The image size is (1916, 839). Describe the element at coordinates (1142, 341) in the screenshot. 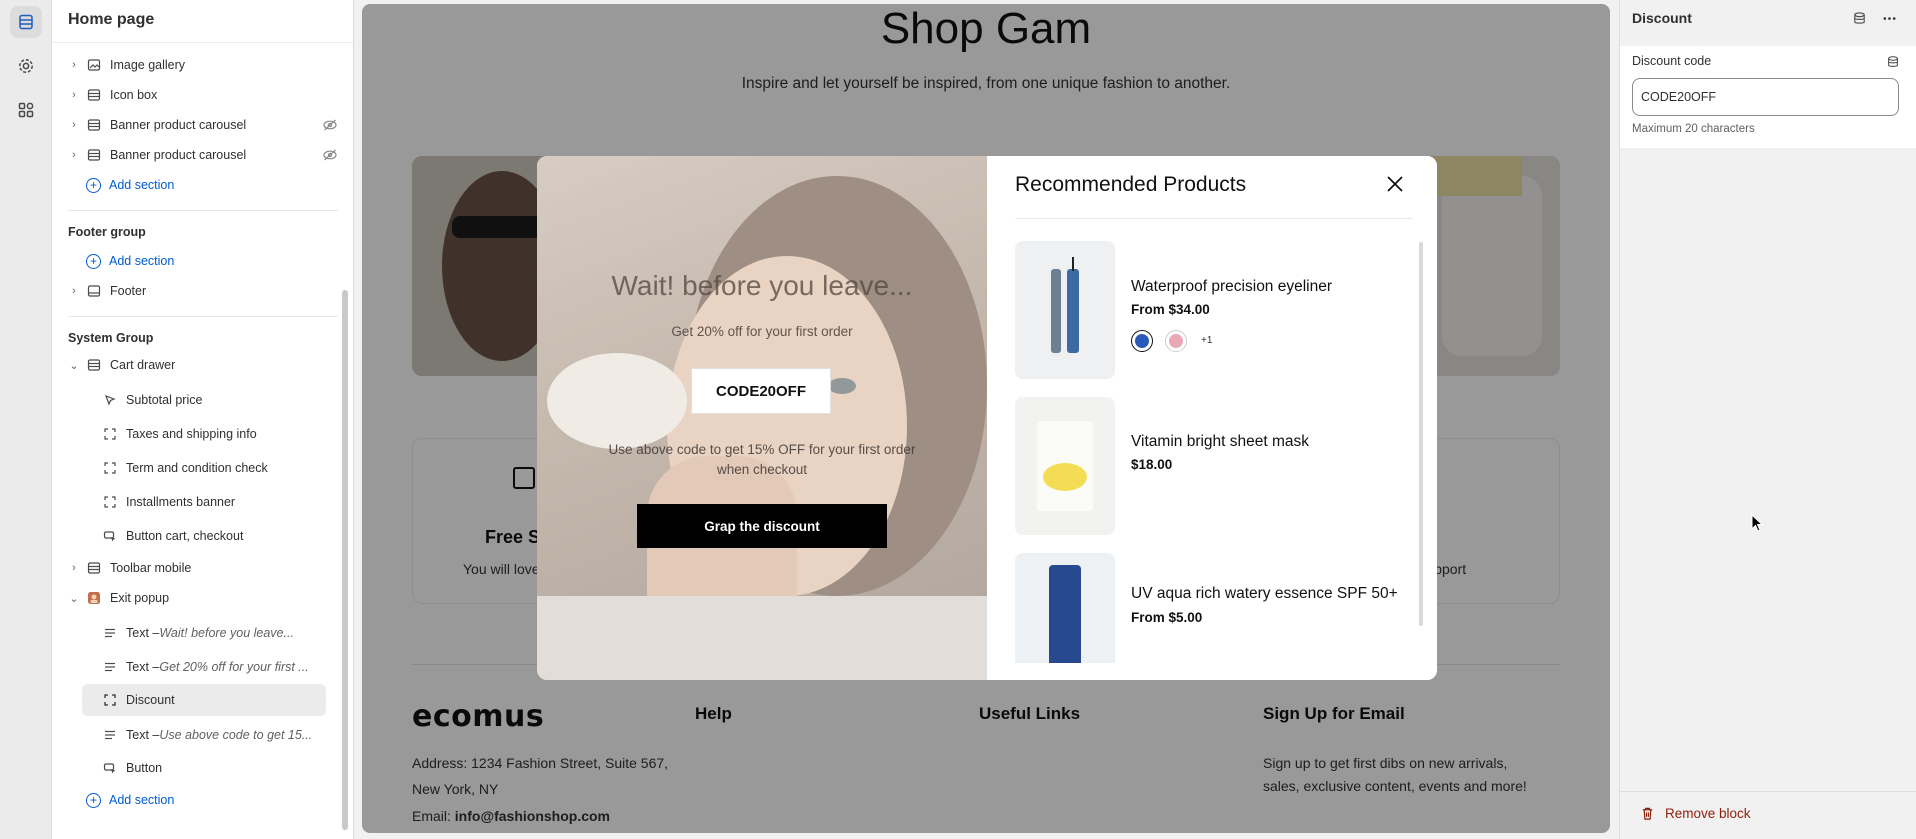

I see `color-swatch-blue` at that location.